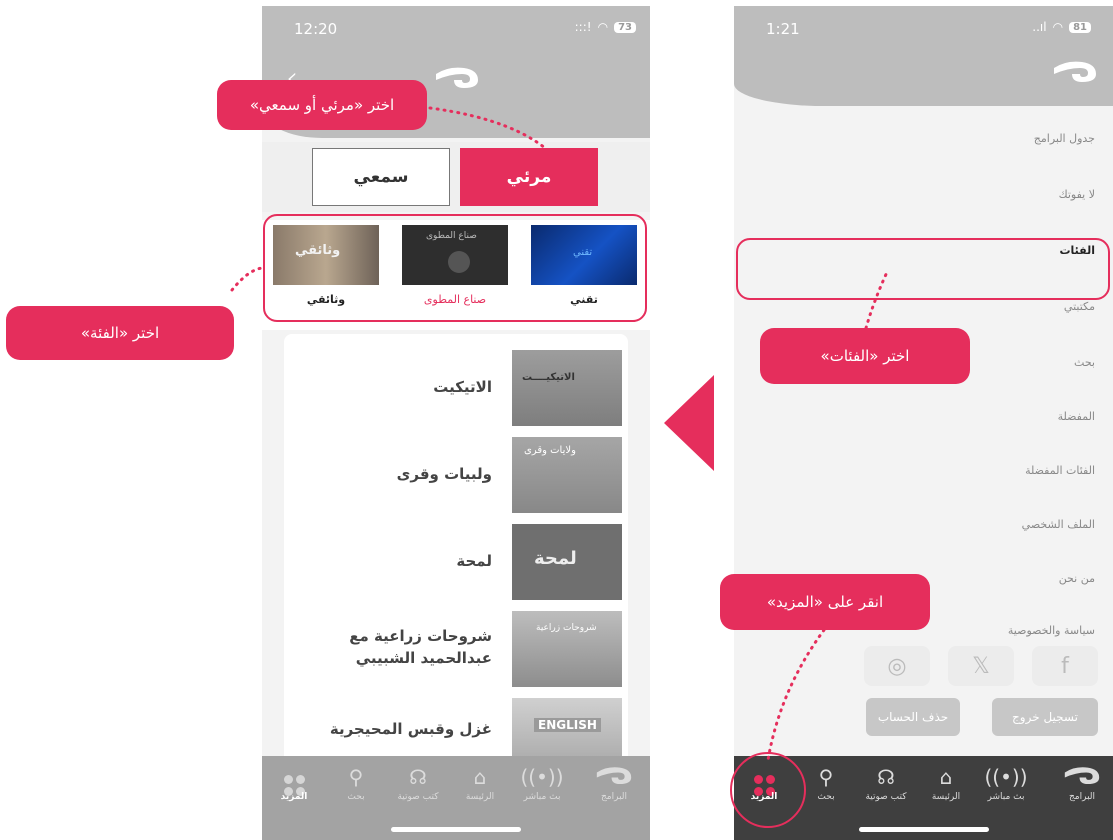 The height and width of the screenshot is (840, 1113). Describe the element at coordinates (294, 797) in the screenshot. I see `tab-label: المزيد` at that location.